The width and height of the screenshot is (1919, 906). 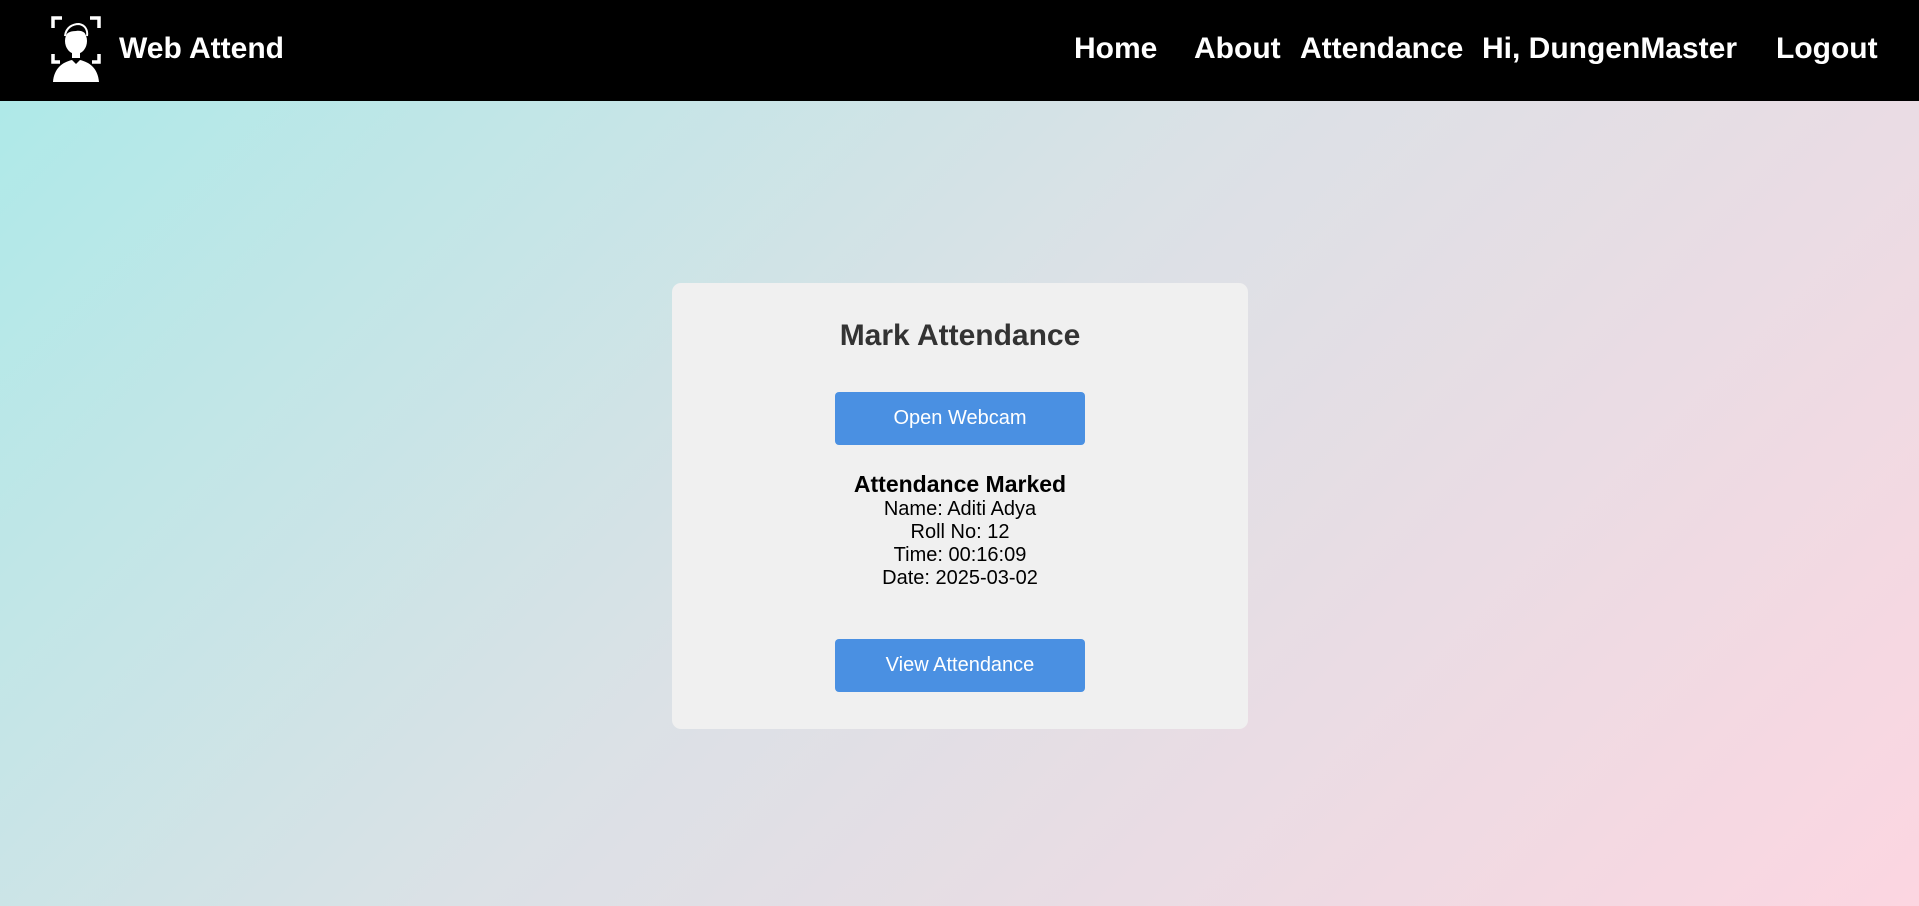 I want to click on face-scan-icon, so click(x=76, y=49).